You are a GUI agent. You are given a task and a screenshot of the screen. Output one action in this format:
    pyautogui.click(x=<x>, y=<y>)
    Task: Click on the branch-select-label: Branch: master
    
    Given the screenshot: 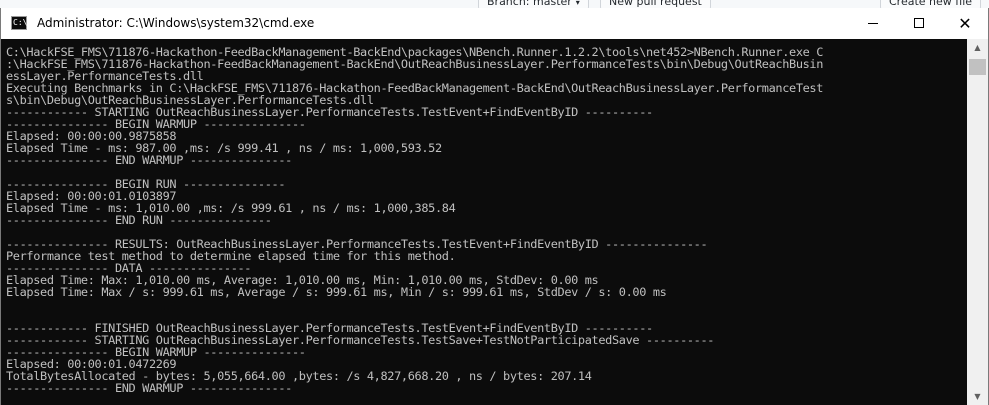 What is the action you would take?
    pyautogui.click(x=529, y=4)
    